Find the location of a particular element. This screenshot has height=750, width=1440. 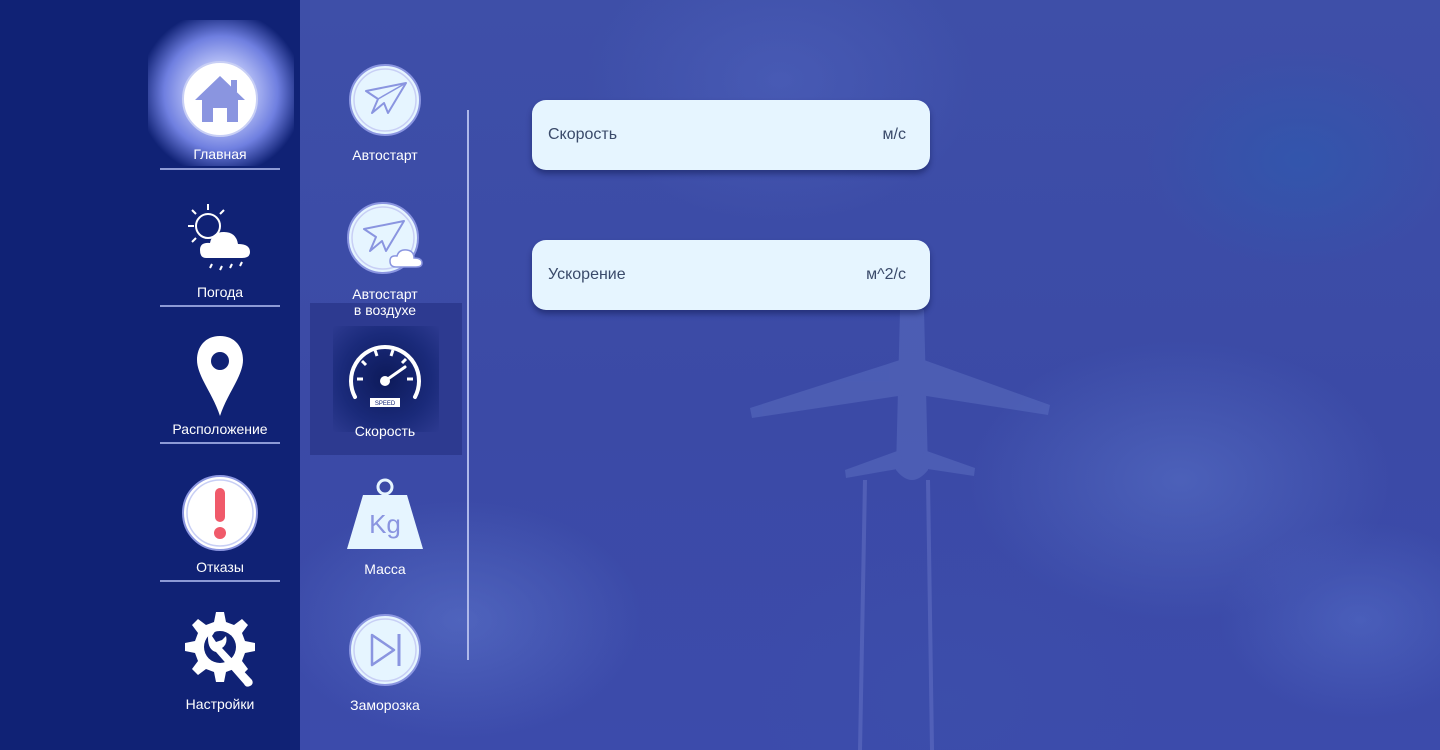

submenu-item-label: Масса is located at coordinates (385, 569).